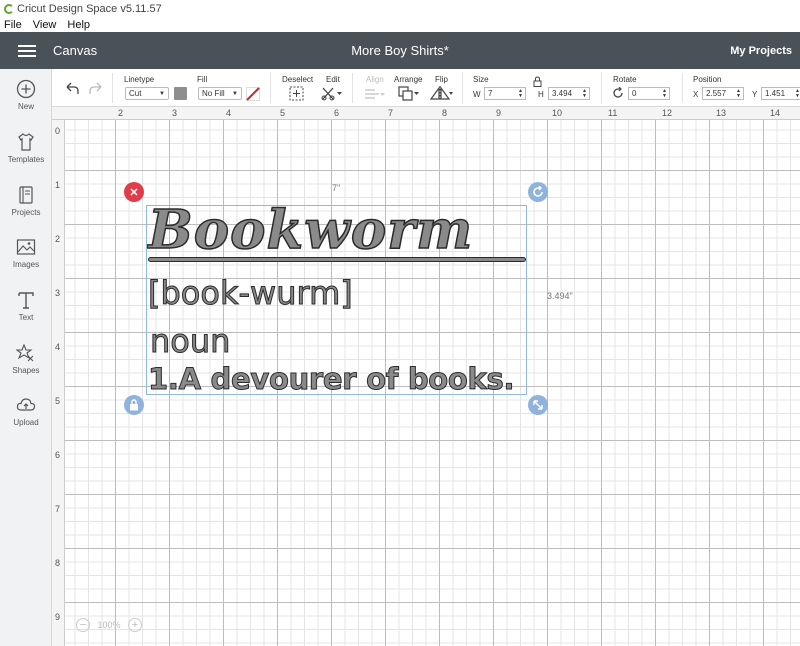 The image size is (800, 646). I want to click on chevron-down-icon: ▼, so click(235, 93).